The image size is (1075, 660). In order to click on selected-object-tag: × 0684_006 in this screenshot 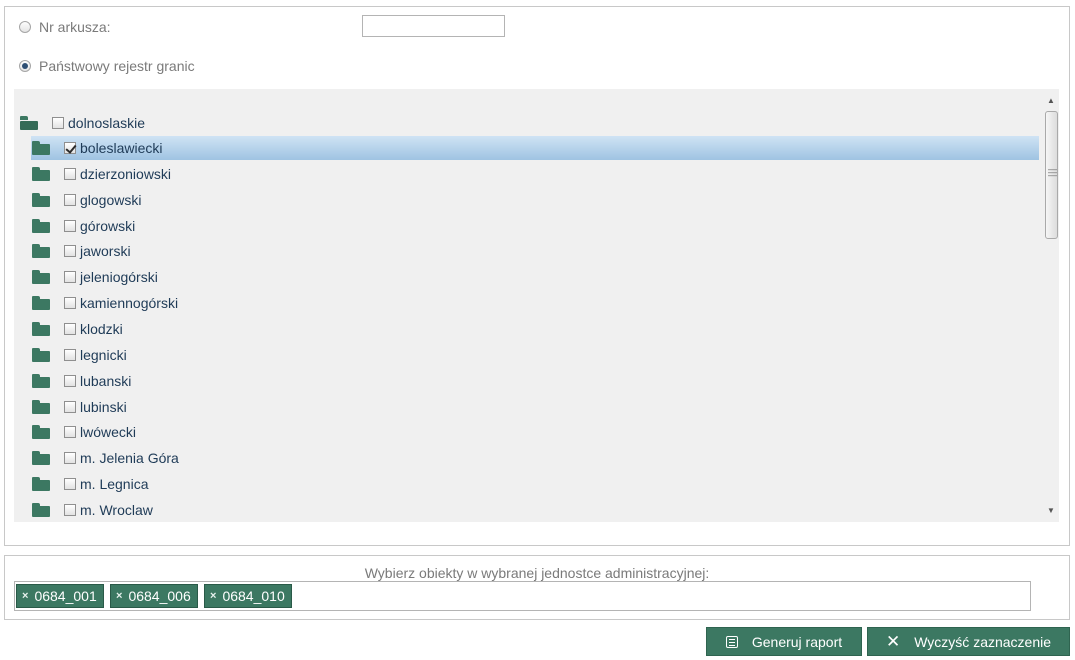, I will do `click(154, 596)`.